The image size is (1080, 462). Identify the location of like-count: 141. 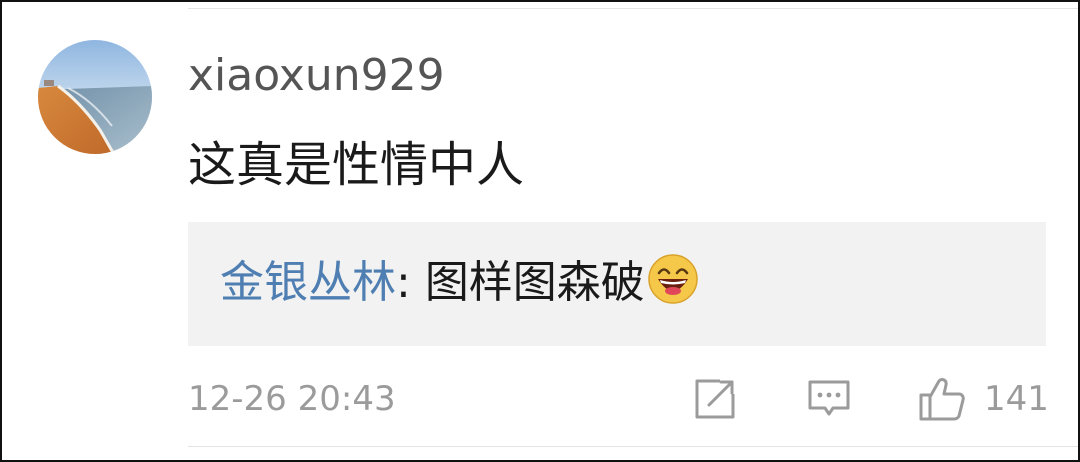
(1016, 399).